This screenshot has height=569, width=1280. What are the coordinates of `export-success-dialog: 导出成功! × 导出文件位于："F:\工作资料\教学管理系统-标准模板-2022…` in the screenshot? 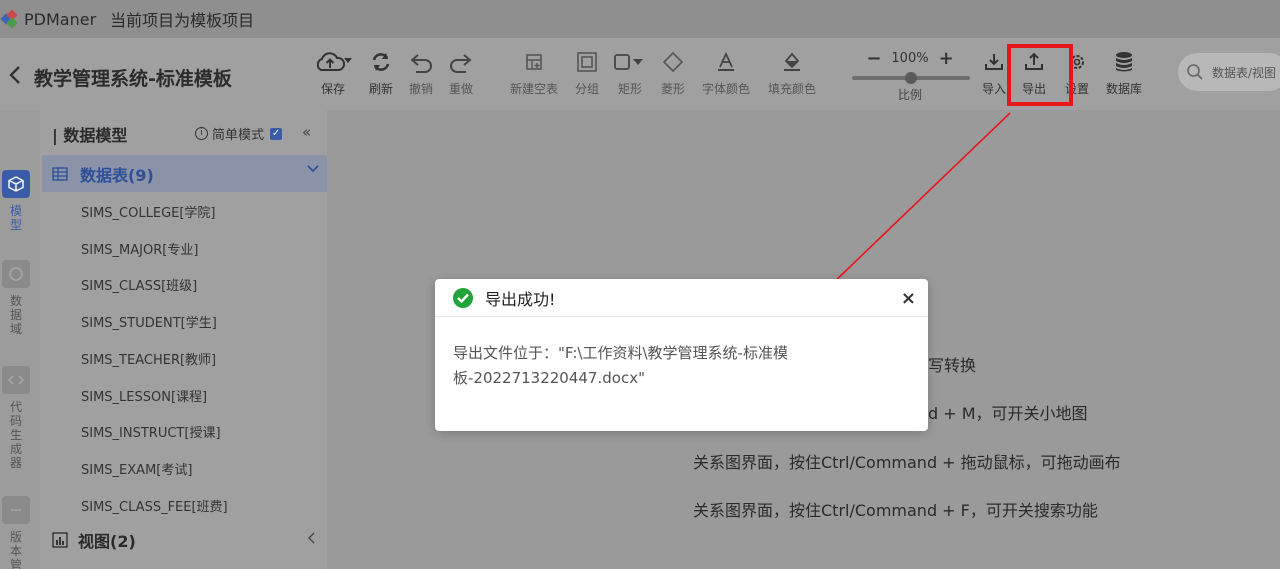 It's located at (681, 355).